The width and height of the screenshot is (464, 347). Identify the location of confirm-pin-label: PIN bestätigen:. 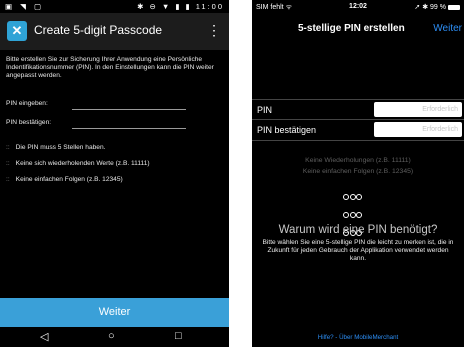
(29, 122).